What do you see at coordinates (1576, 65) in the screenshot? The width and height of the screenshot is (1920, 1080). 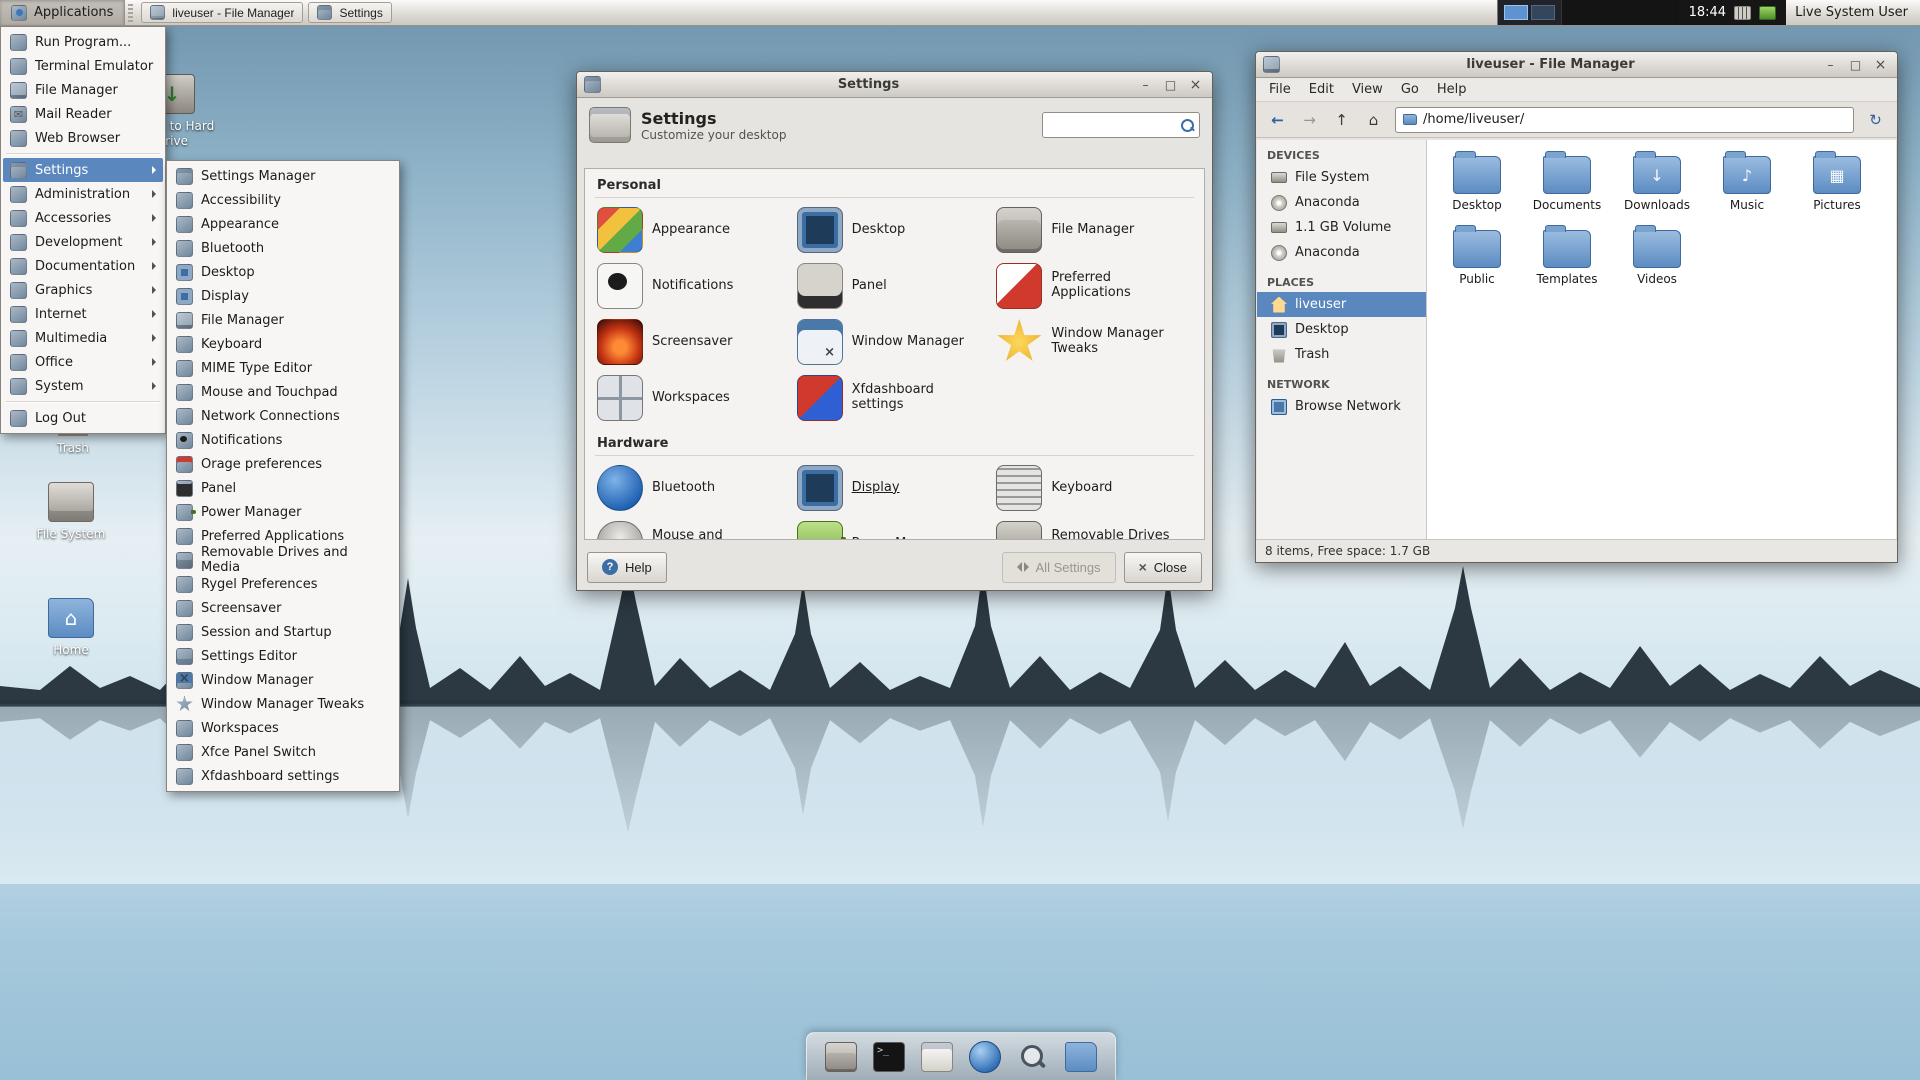 I see `file-manager-titlebar: liveuser - File Manager` at bounding box center [1576, 65].